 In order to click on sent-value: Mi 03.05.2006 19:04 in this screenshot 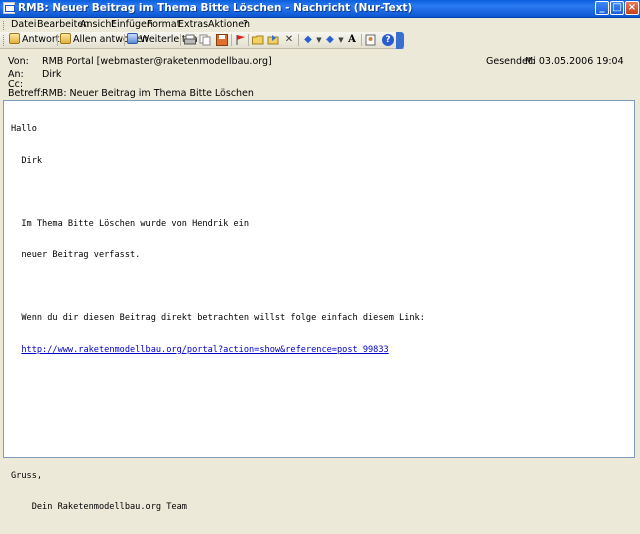, I will do `click(574, 61)`.